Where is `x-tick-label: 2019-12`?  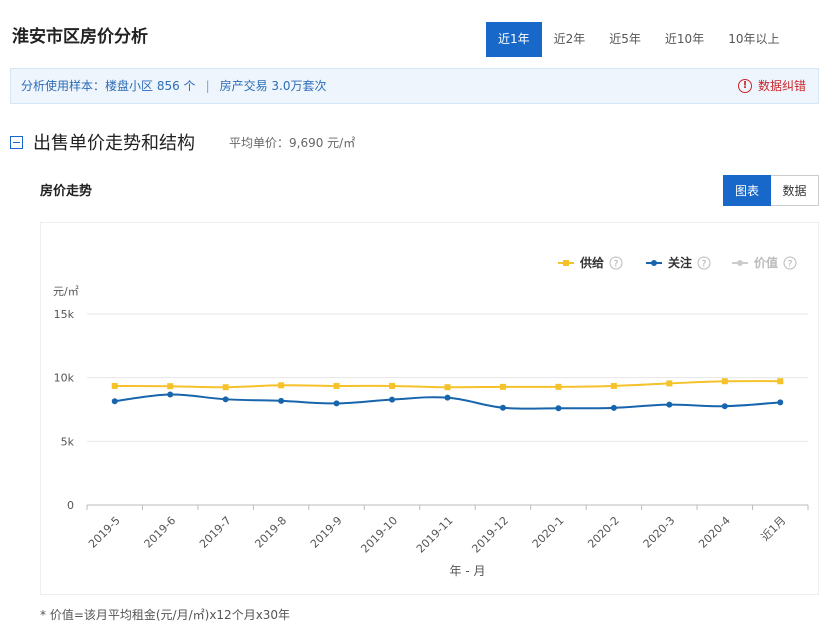 x-tick-label: 2019-12 is located at coordinates (490, 535).